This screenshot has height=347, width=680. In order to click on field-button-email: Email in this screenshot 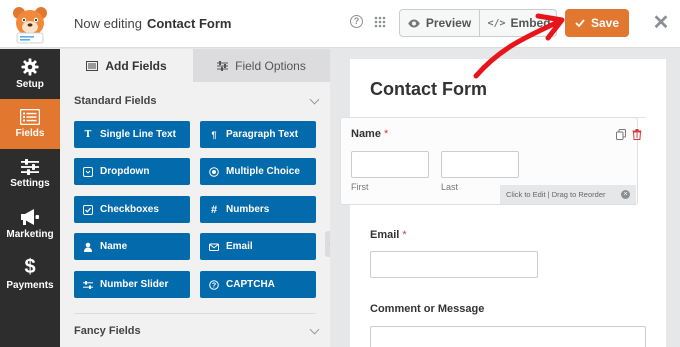, I will do `click(258, 246)`.